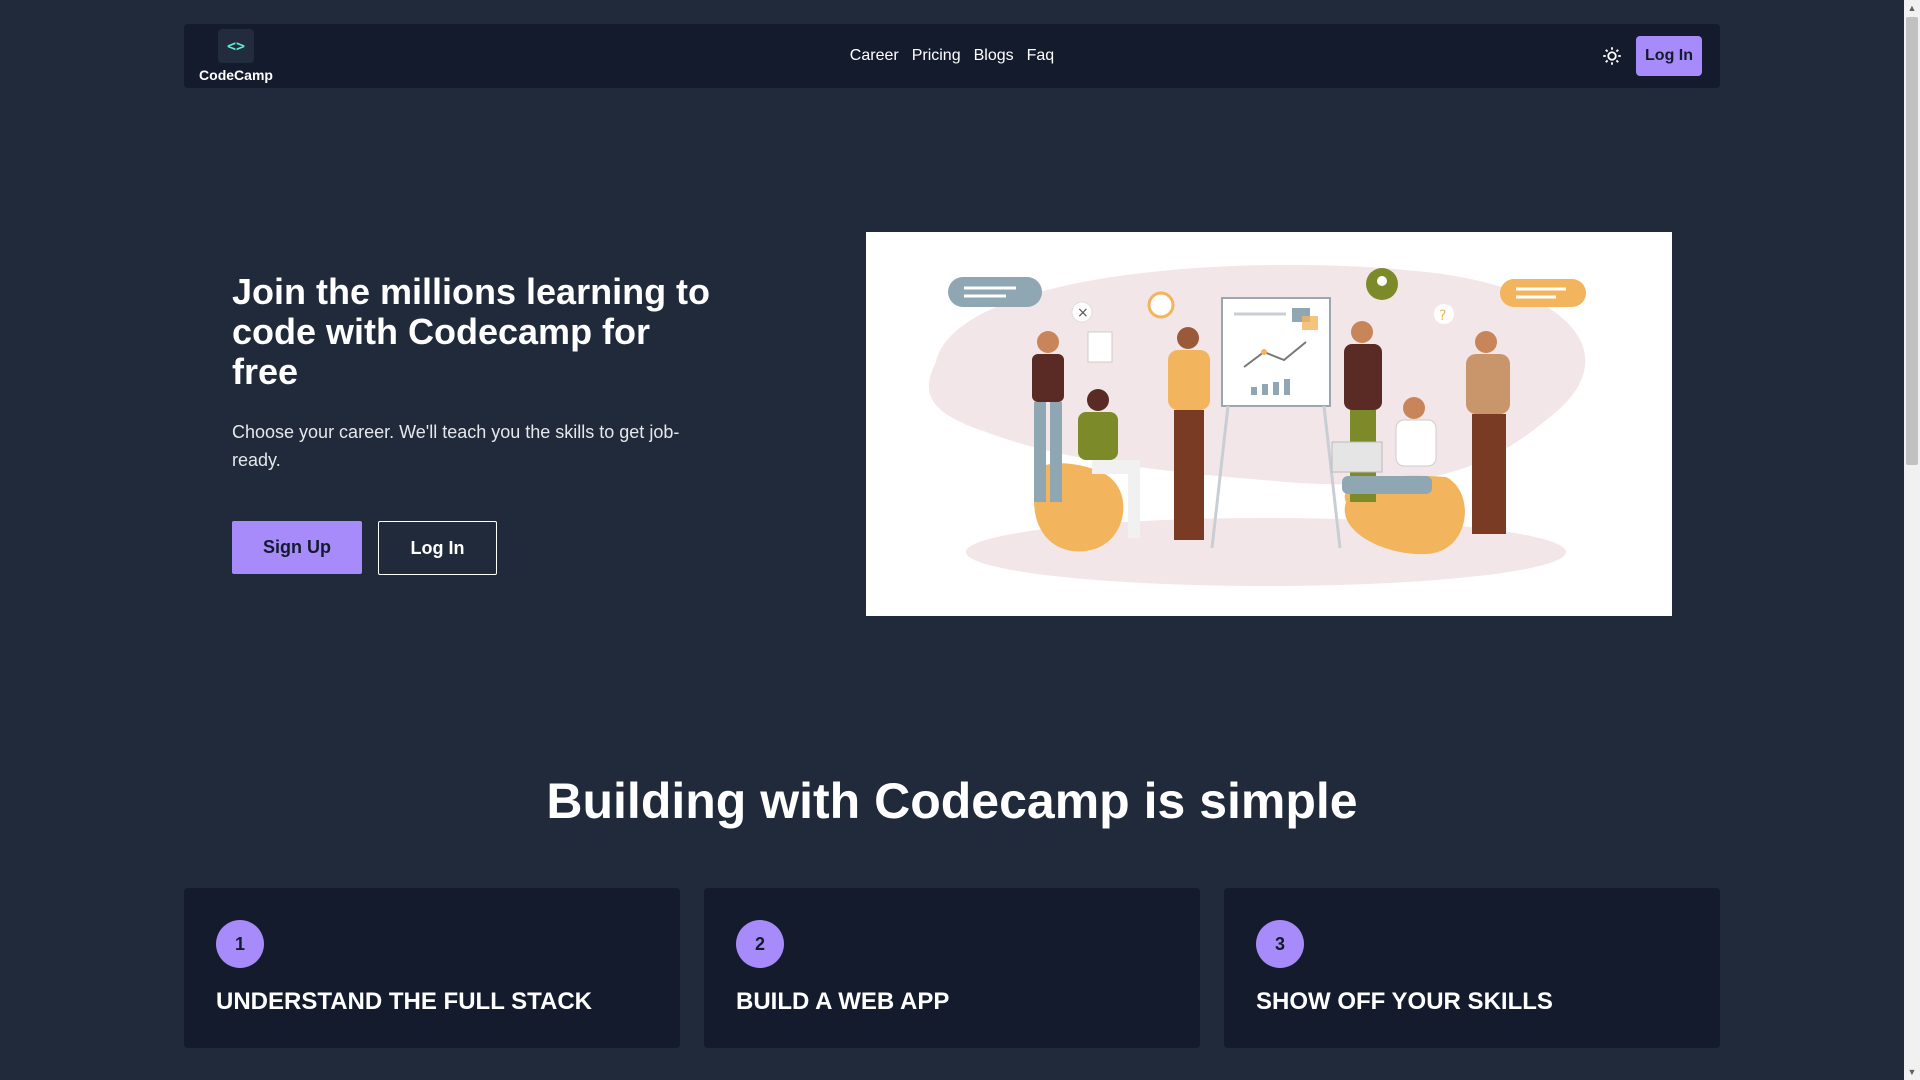 This screenshot has width=1920, height=1080. Describe the element at coordinates (936, 56) in the screenshot. I see `nav-link-pricing: Pricing` at that location.